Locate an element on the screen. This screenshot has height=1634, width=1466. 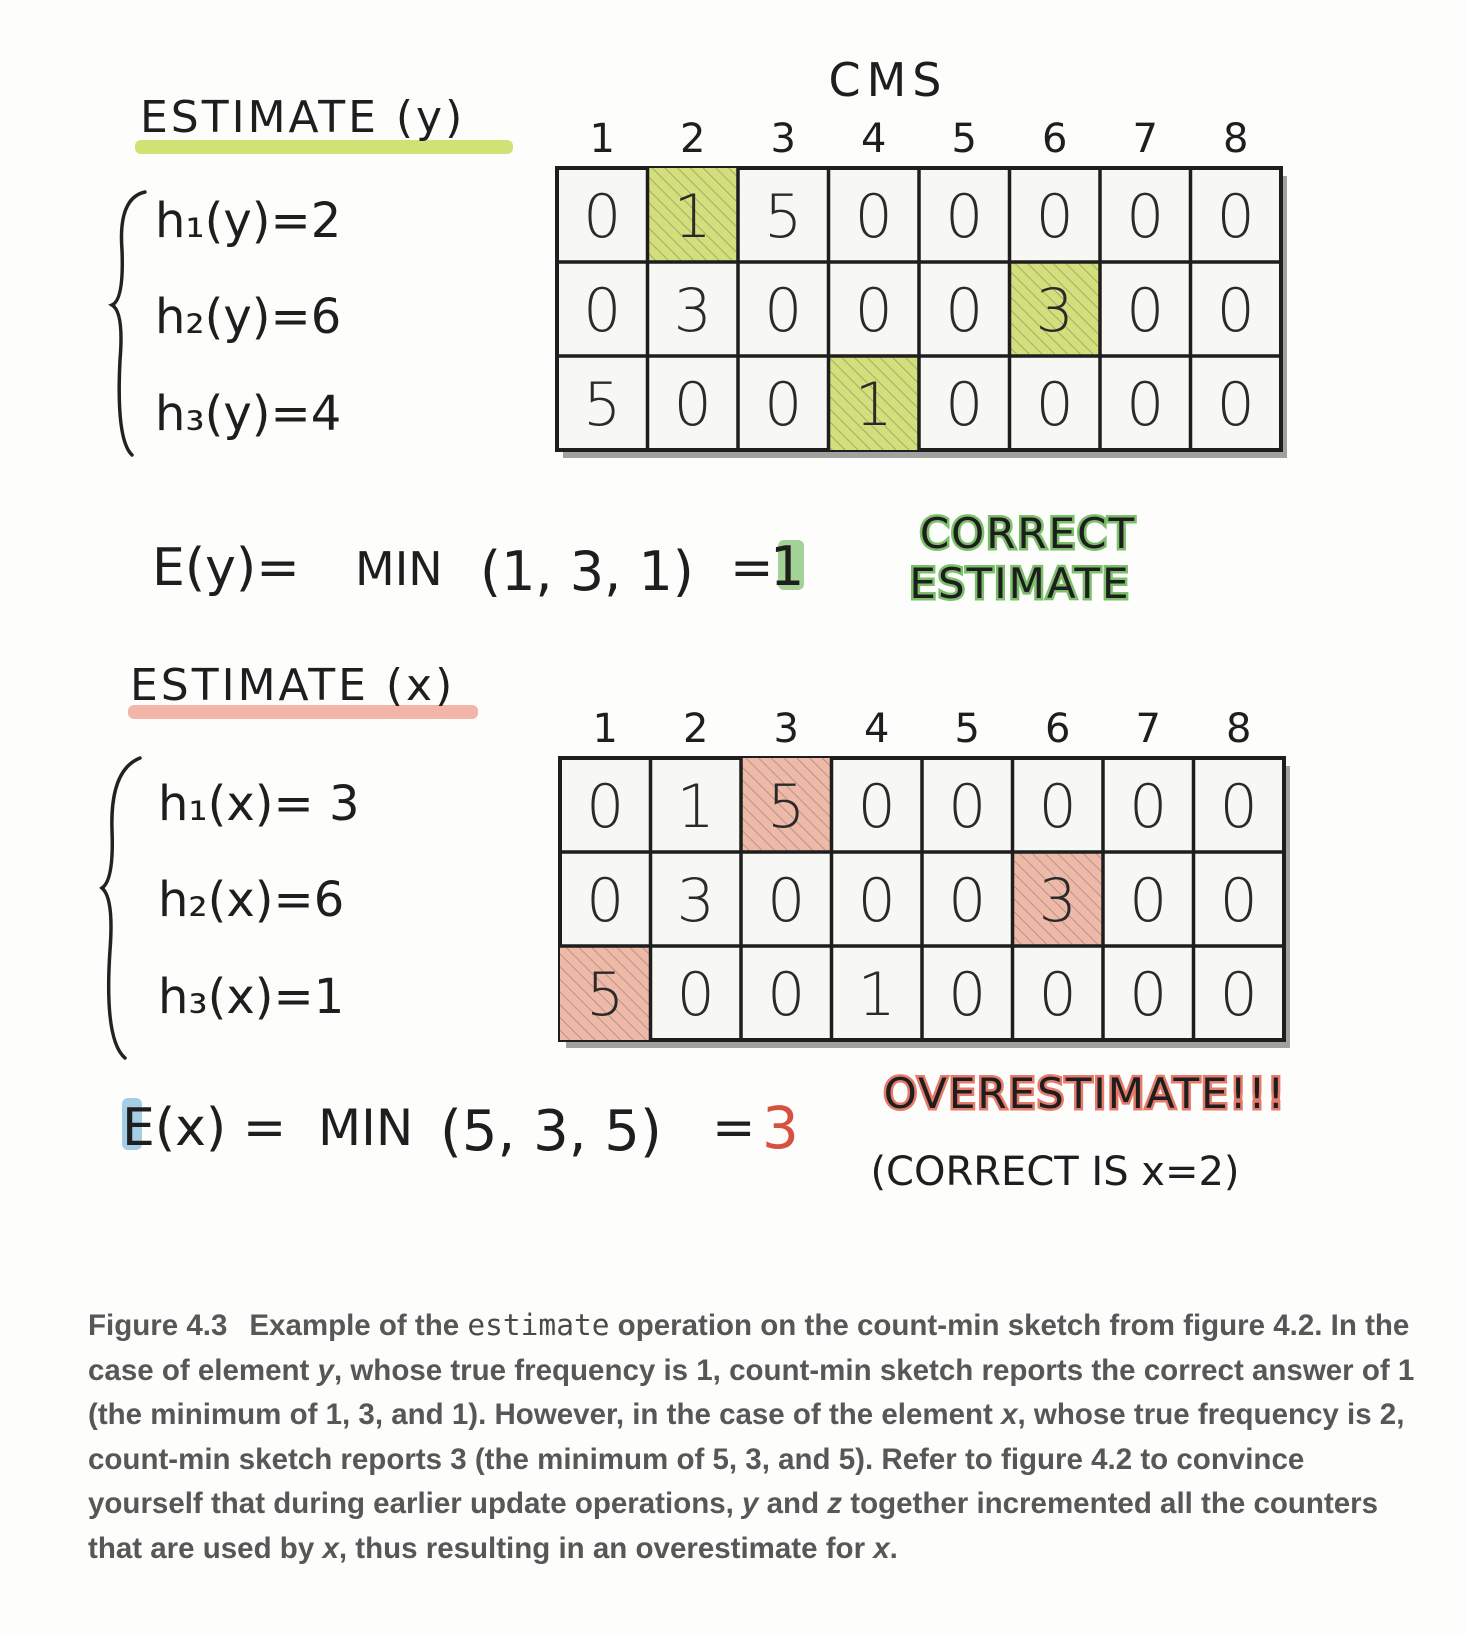
estimate-y-cell-r2-c5: 0 is located at coordinates (964, 311).